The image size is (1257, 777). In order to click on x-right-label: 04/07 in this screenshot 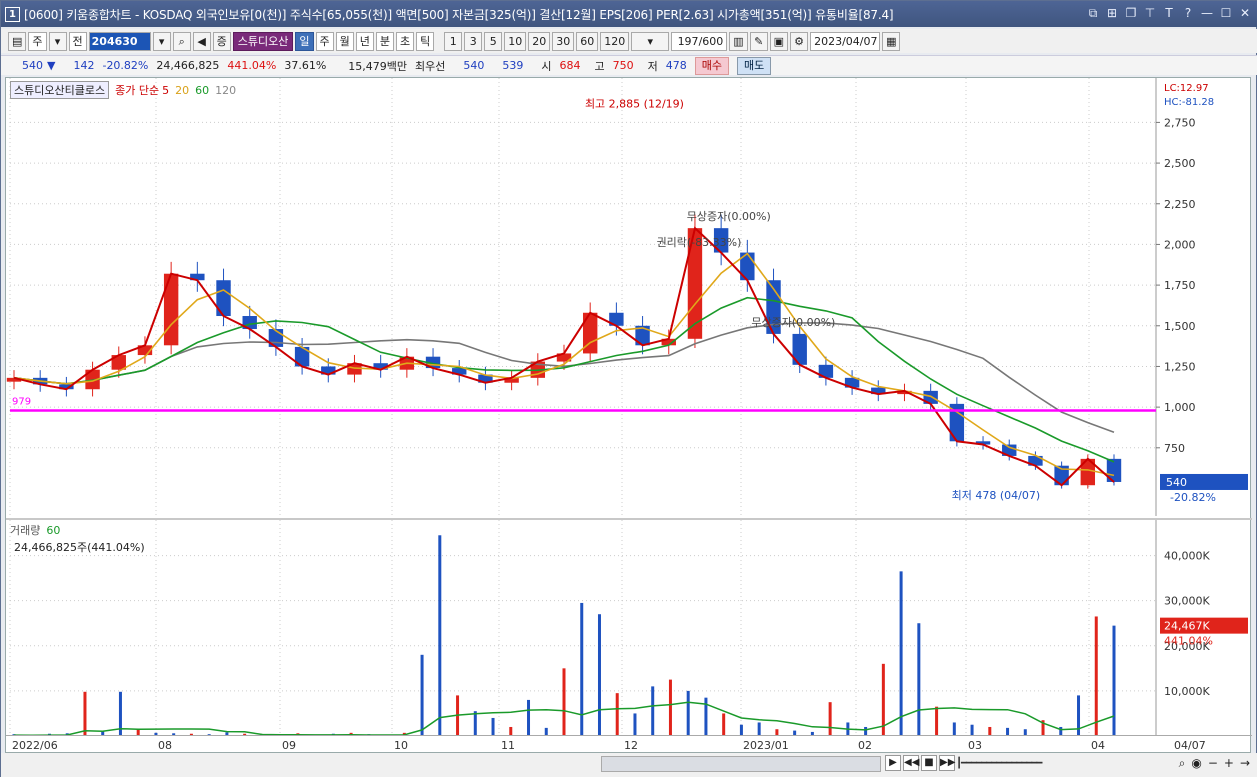, I will do `click(1190, 745)`.